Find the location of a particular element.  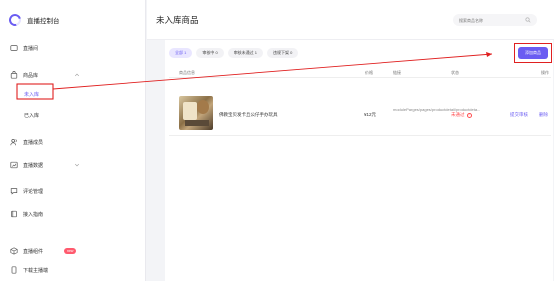

column-header-link: 链接 is located at coordinates (397, 72).